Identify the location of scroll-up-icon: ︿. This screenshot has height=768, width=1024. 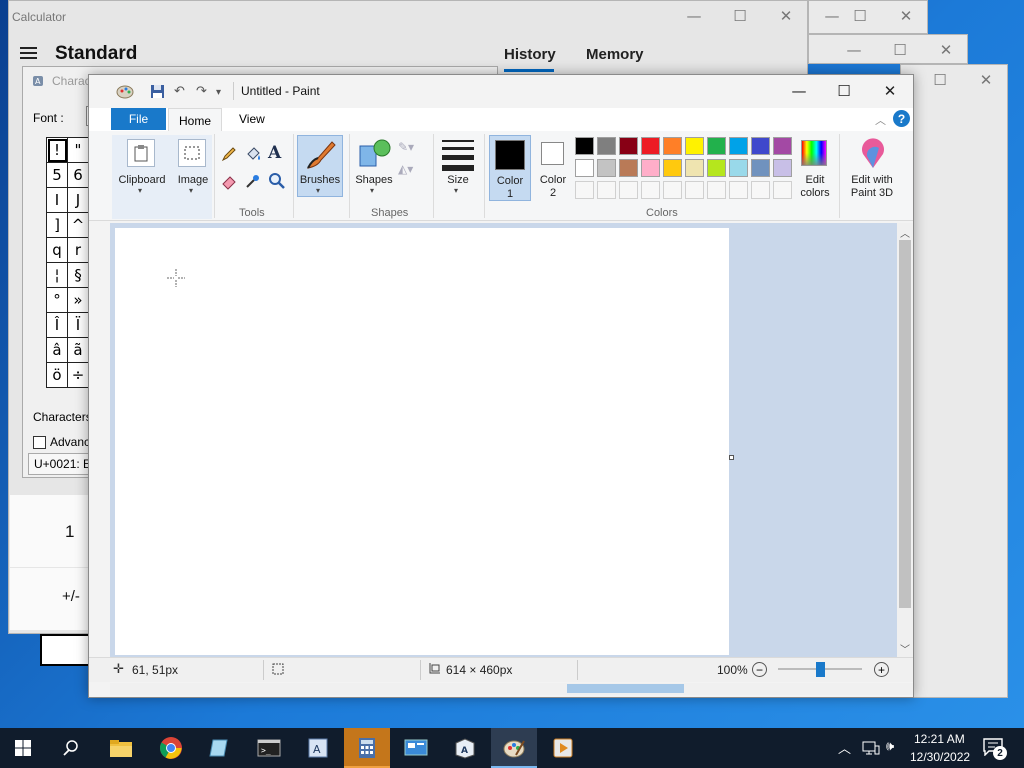
(905, 232).